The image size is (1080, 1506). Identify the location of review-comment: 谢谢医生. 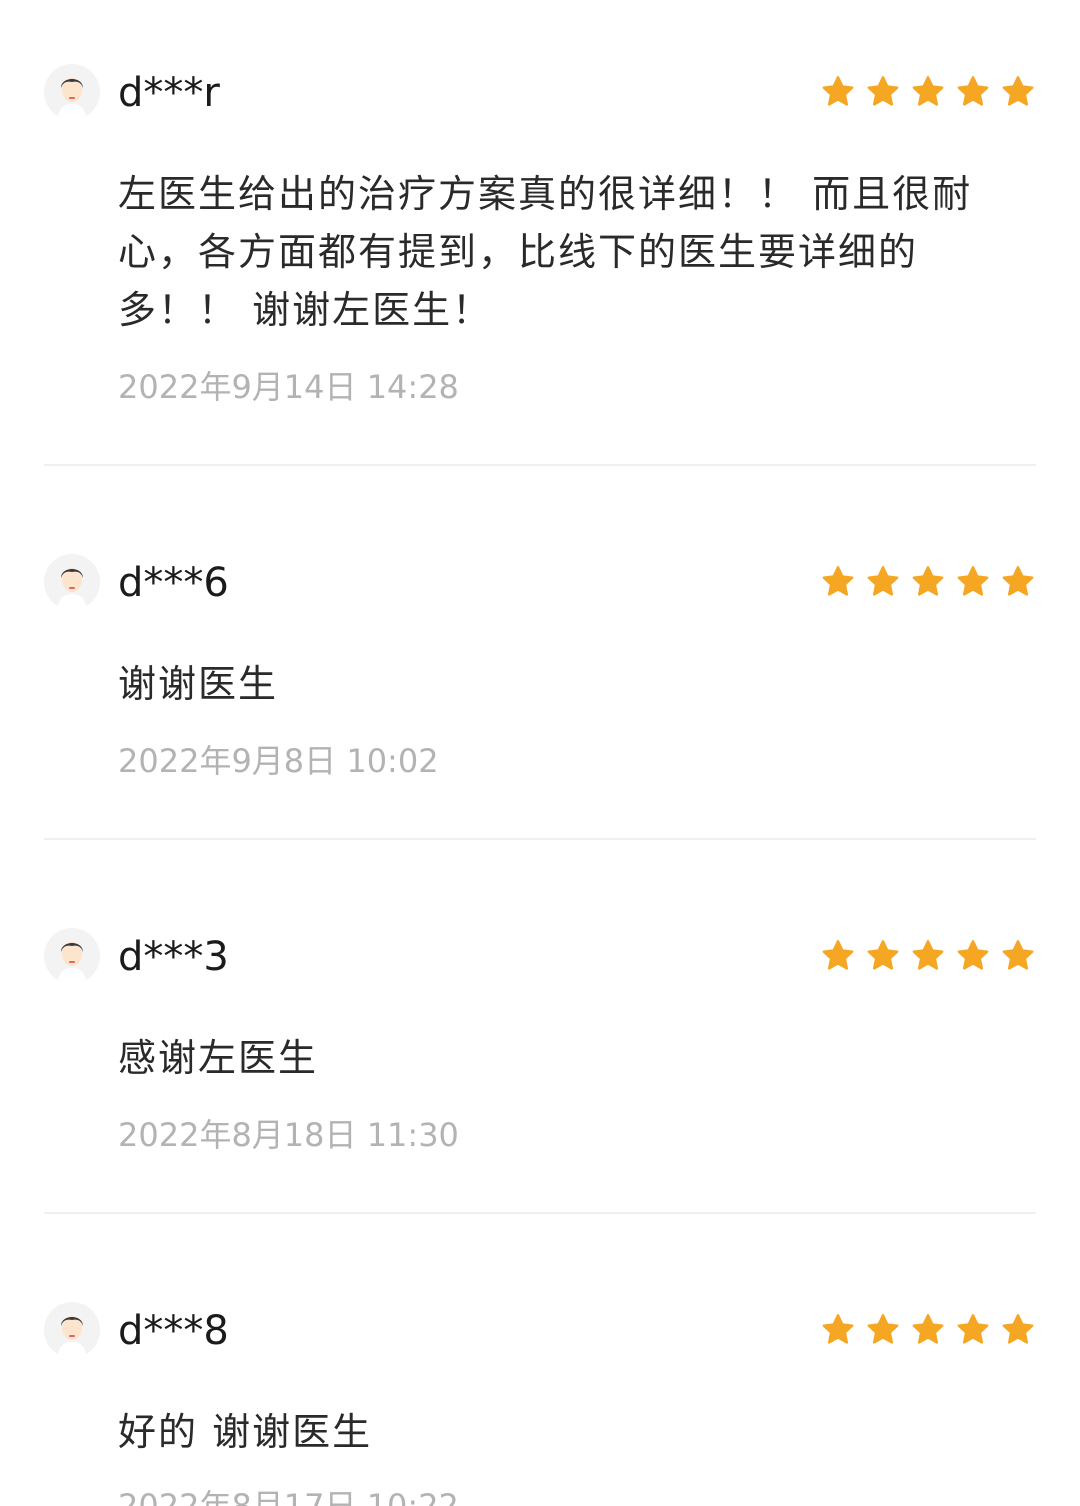
(198, 684).